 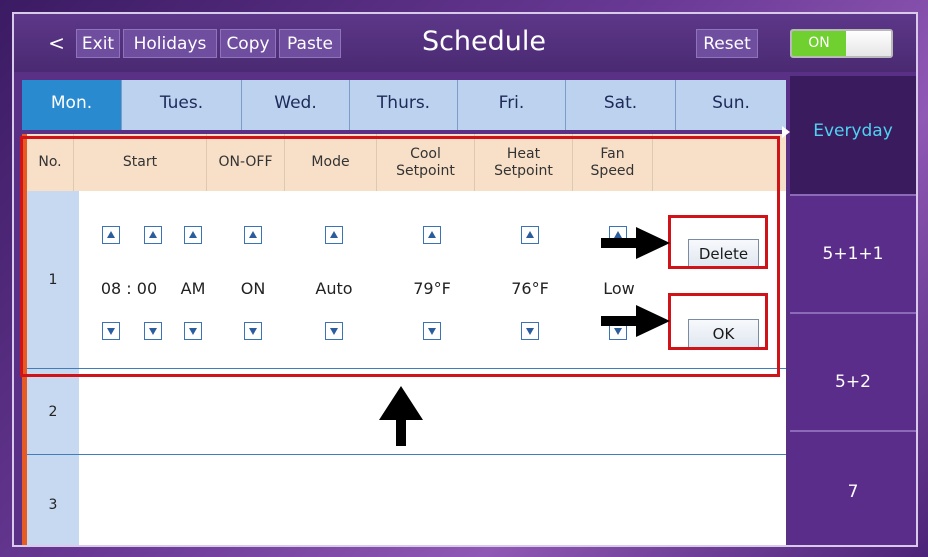 I want to click on sidebar-item-label: 5+1+1, so click(x=853, y=254).